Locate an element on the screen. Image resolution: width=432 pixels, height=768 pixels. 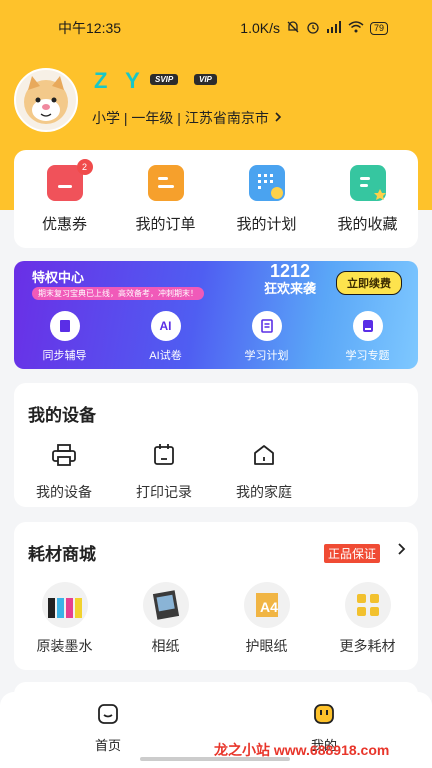
ai-icon: AI is located at coordinates (165, 326).